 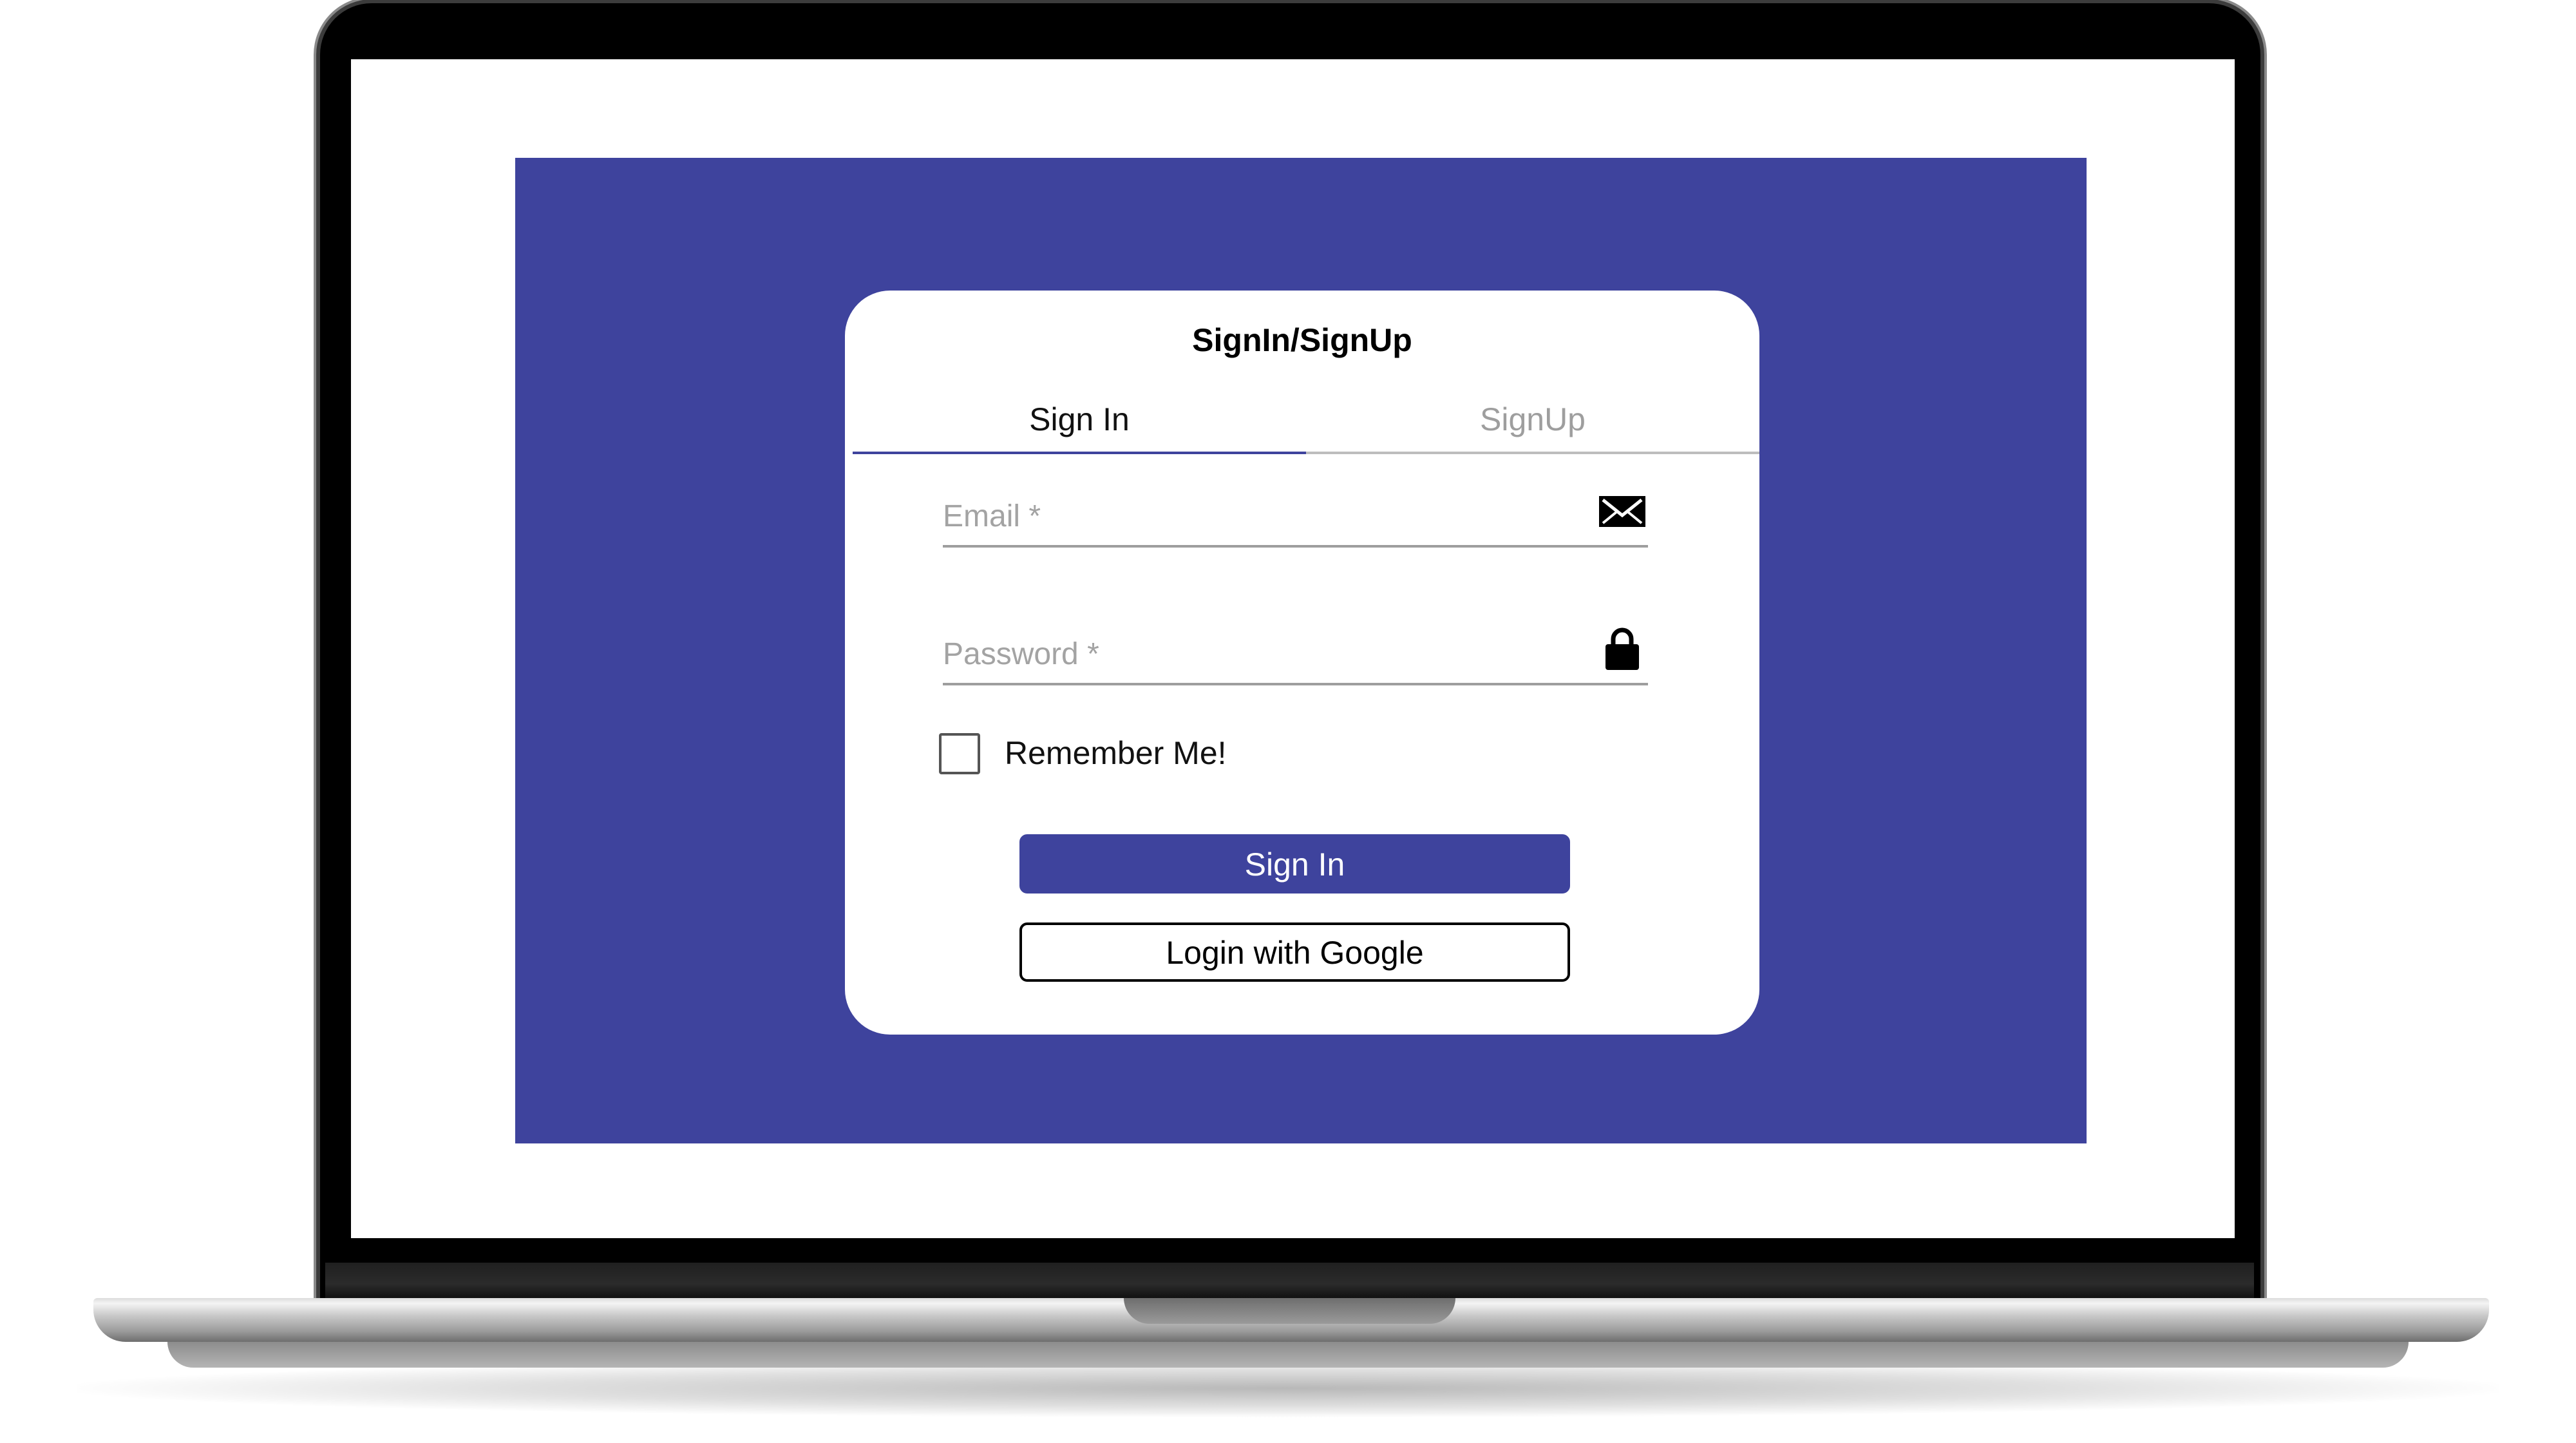 What do you see at coordinates (1258, 516) in the screenshot?
I see `email-input` at bounding box center [1258, 516].